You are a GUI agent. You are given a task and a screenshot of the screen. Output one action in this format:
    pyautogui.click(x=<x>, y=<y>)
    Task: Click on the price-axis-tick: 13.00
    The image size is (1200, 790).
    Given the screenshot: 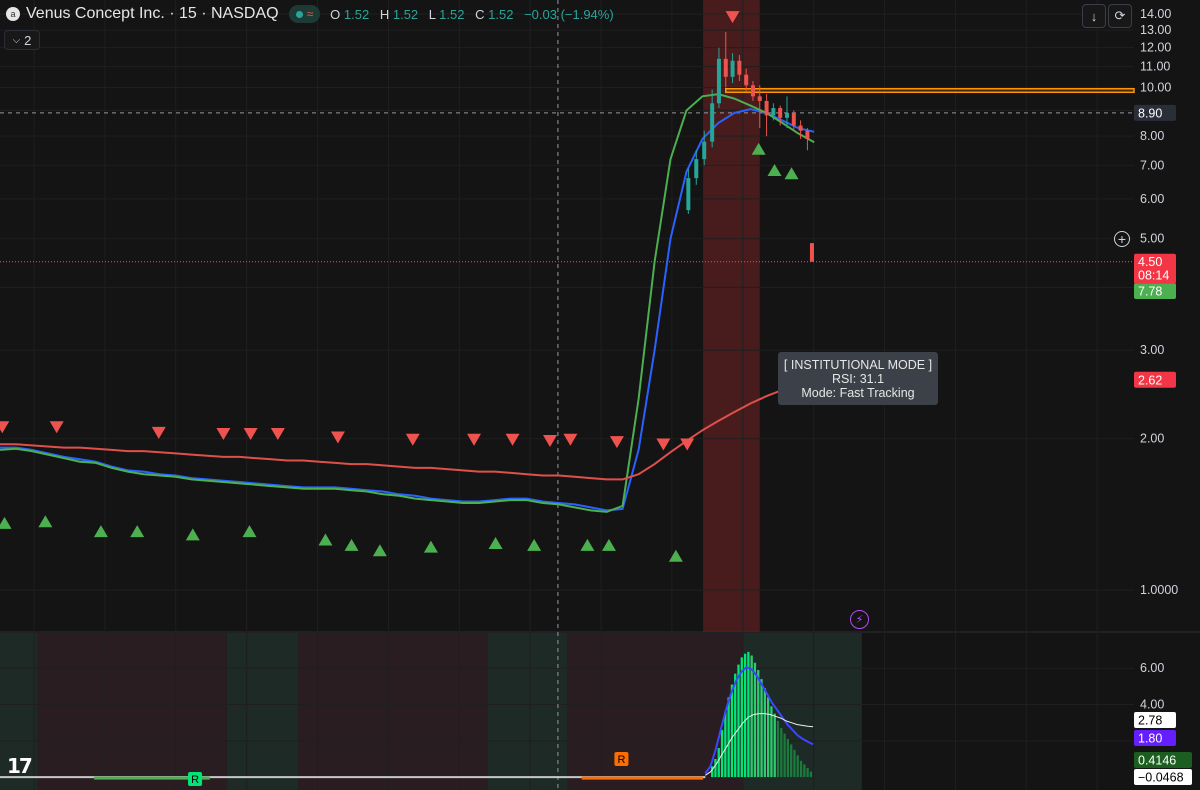 What is the action you would take?
    pyautogui.click(x=1155, y=30)
    